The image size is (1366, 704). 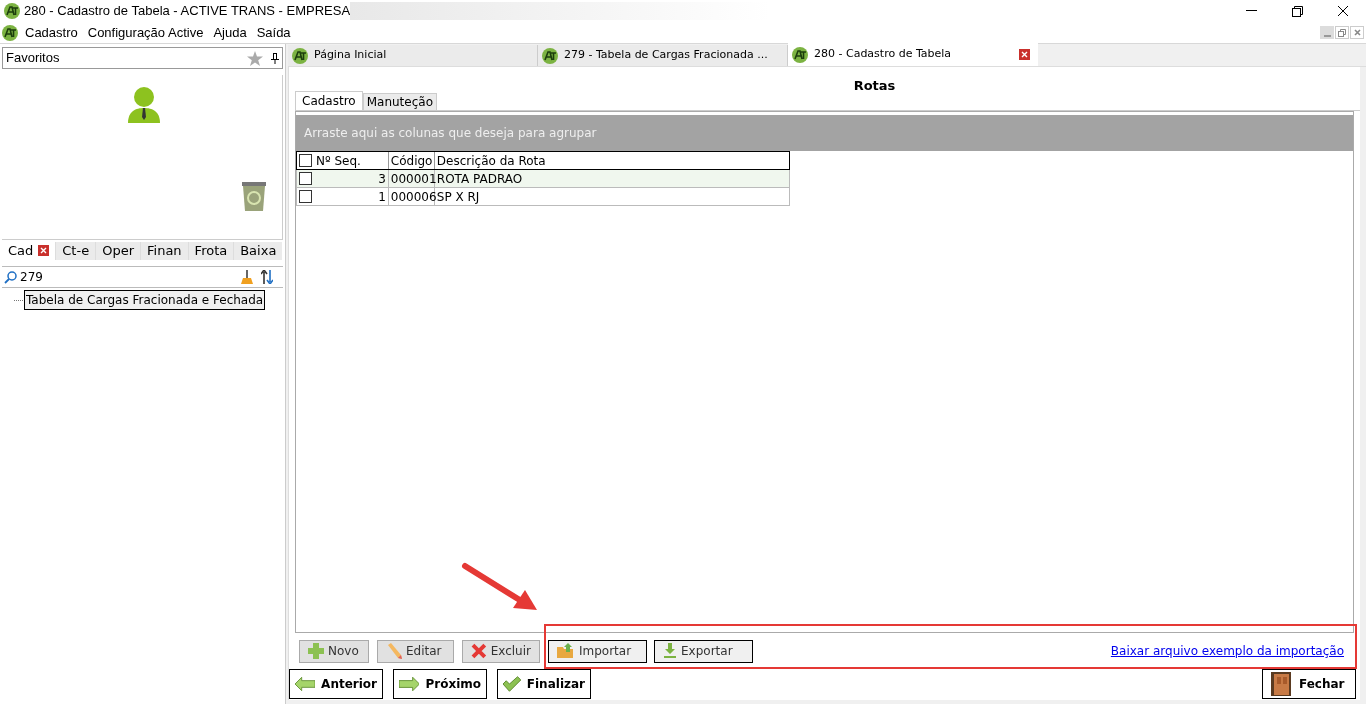 I want to click on action-button: Excluir, so click(x=501, y=651).